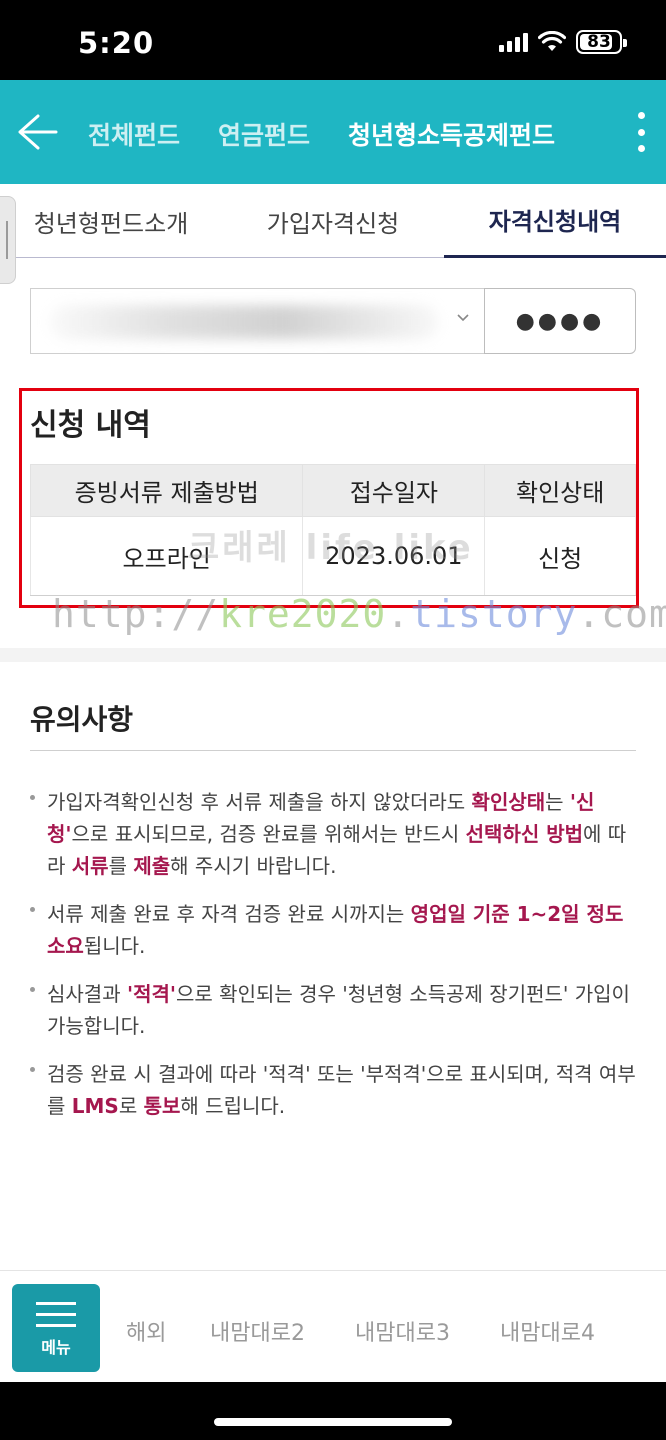 The width and height of the screenshot is (666, 1440). Describe the element at coordinates (253, 866) in the screenshot. I see `note-text: 해 주시기 바랍니다.` at that location.